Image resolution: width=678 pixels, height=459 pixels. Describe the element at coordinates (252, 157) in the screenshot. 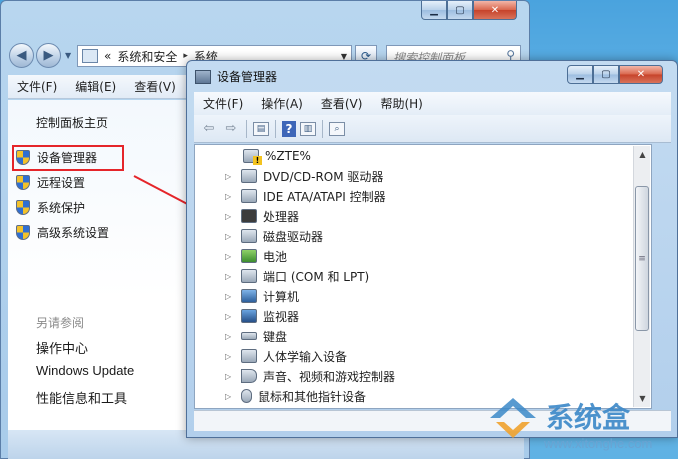

I see `warning-device-icon` at that location.